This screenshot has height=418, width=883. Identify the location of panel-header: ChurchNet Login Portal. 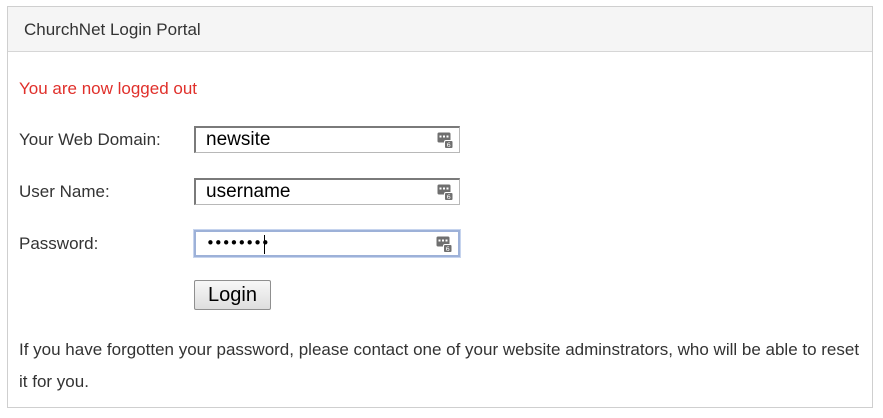
(440, 29).